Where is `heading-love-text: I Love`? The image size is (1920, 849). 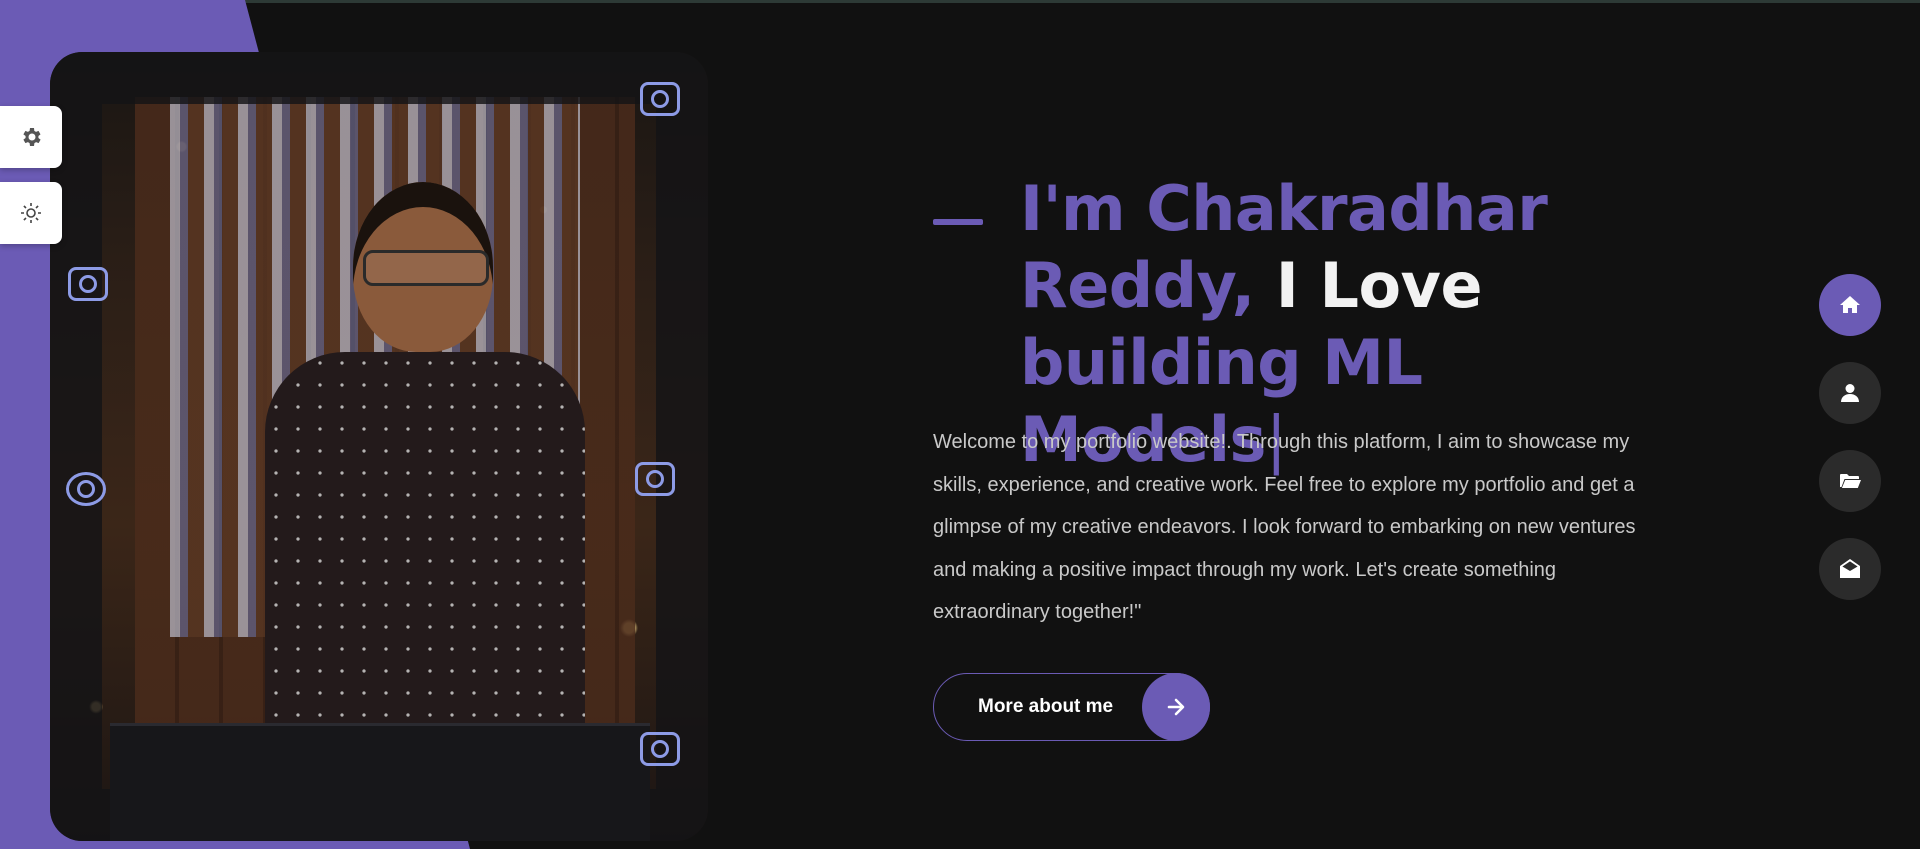
heading-love-text: I Love is located at coordinates (1368, 285).